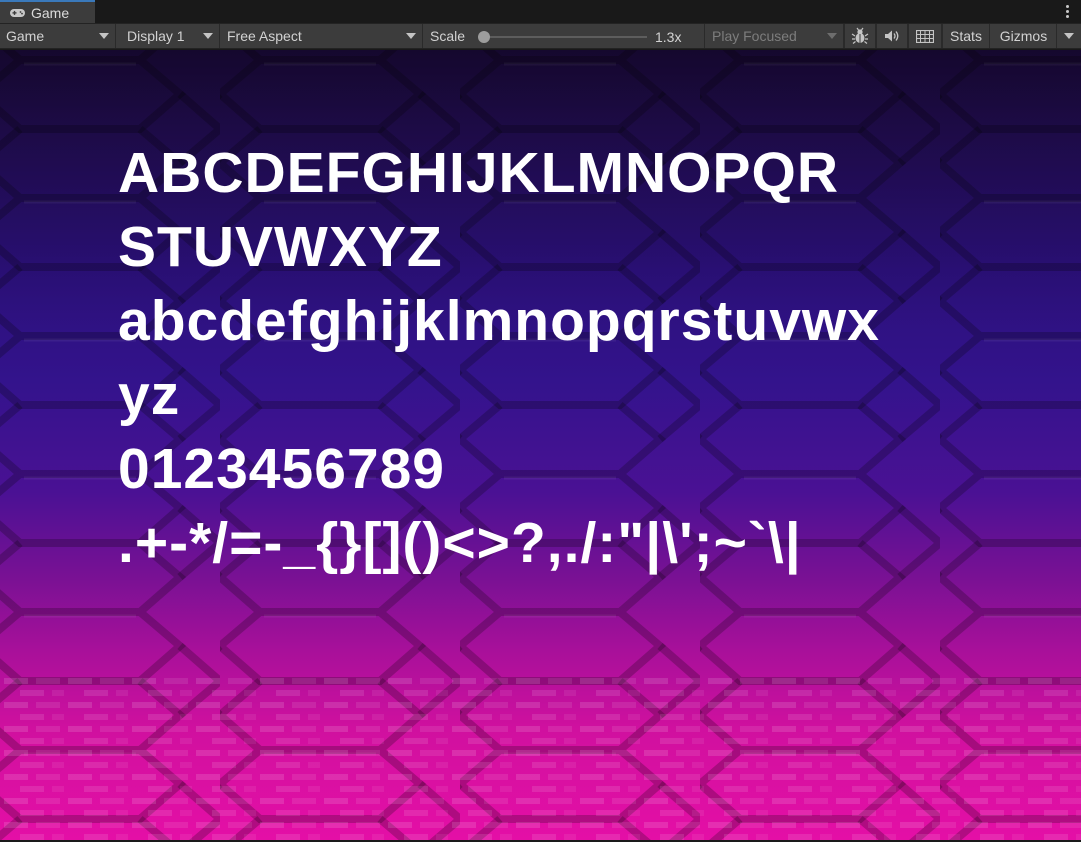 The image size is (1081, 842). I want to click on stats-label: Stats, so click(966, 36).